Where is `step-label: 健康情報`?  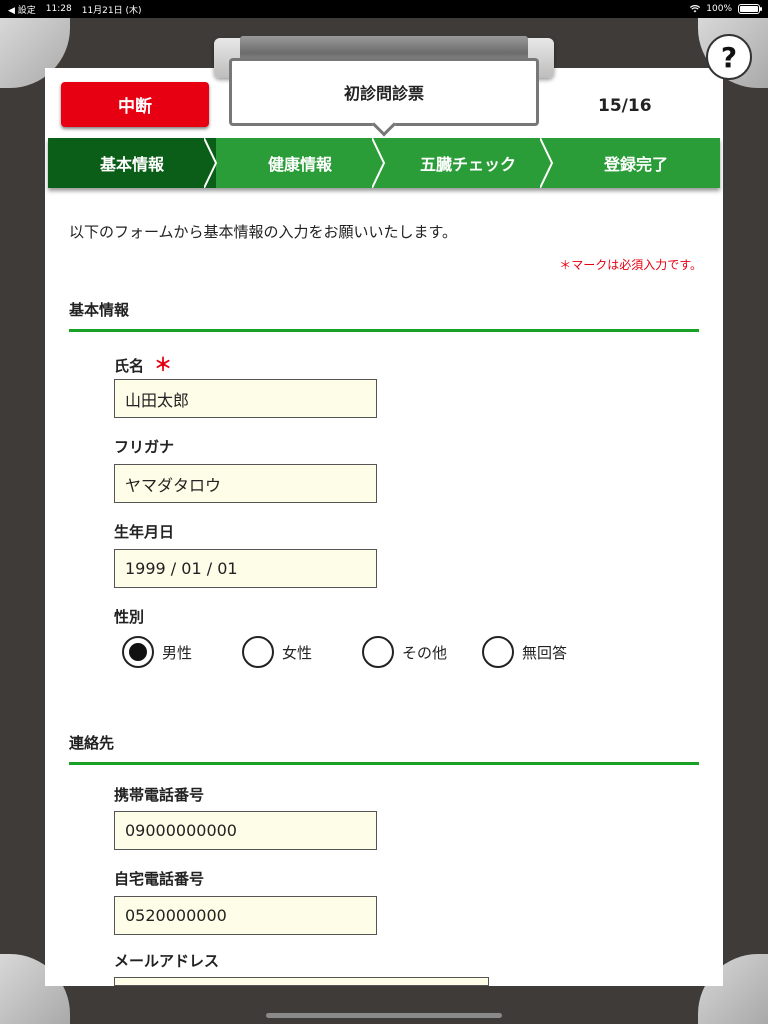 step-label: 健康情報 is located at coordinates (299, 164).